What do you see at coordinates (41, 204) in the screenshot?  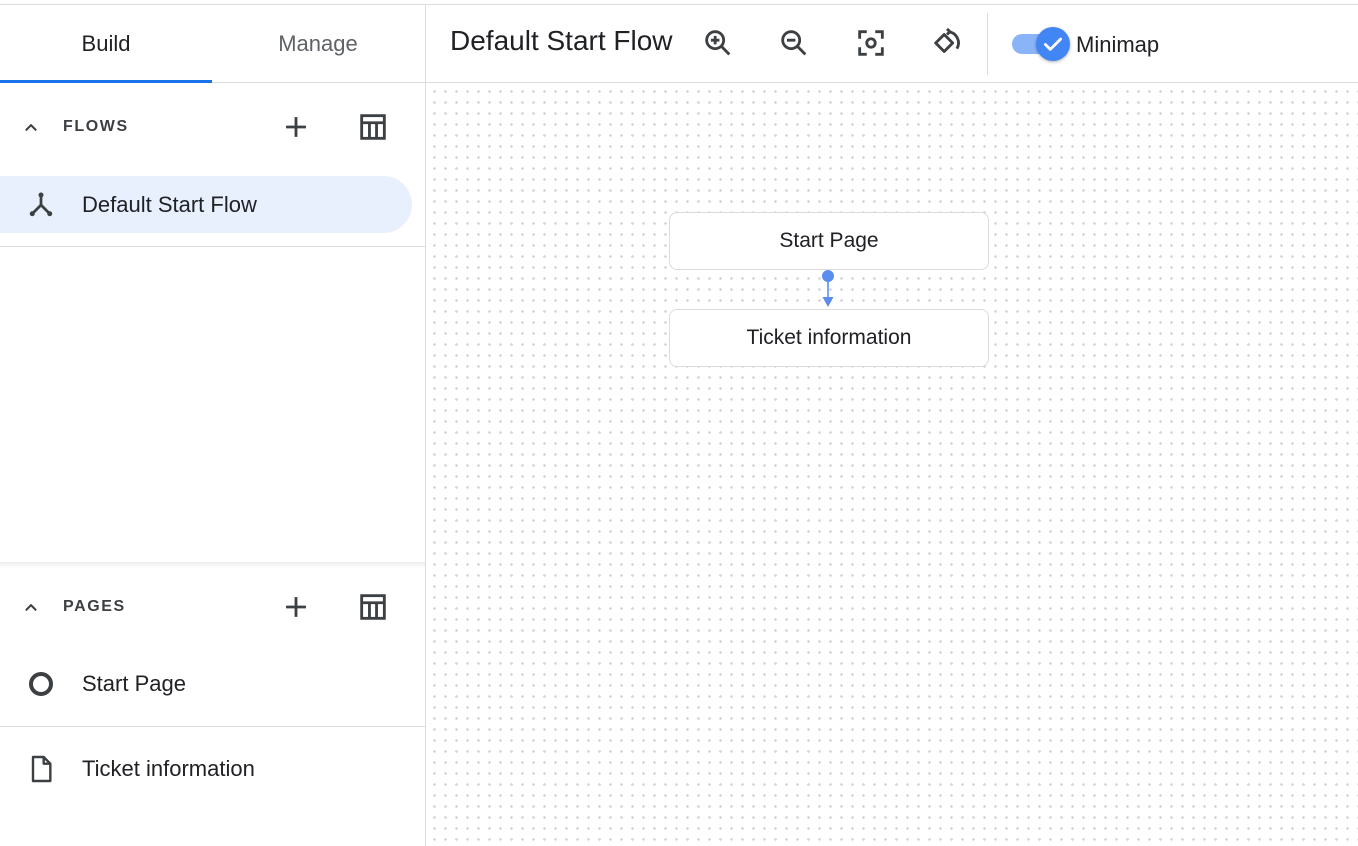 I see `flow-icon` at bounding box center [41, 204].